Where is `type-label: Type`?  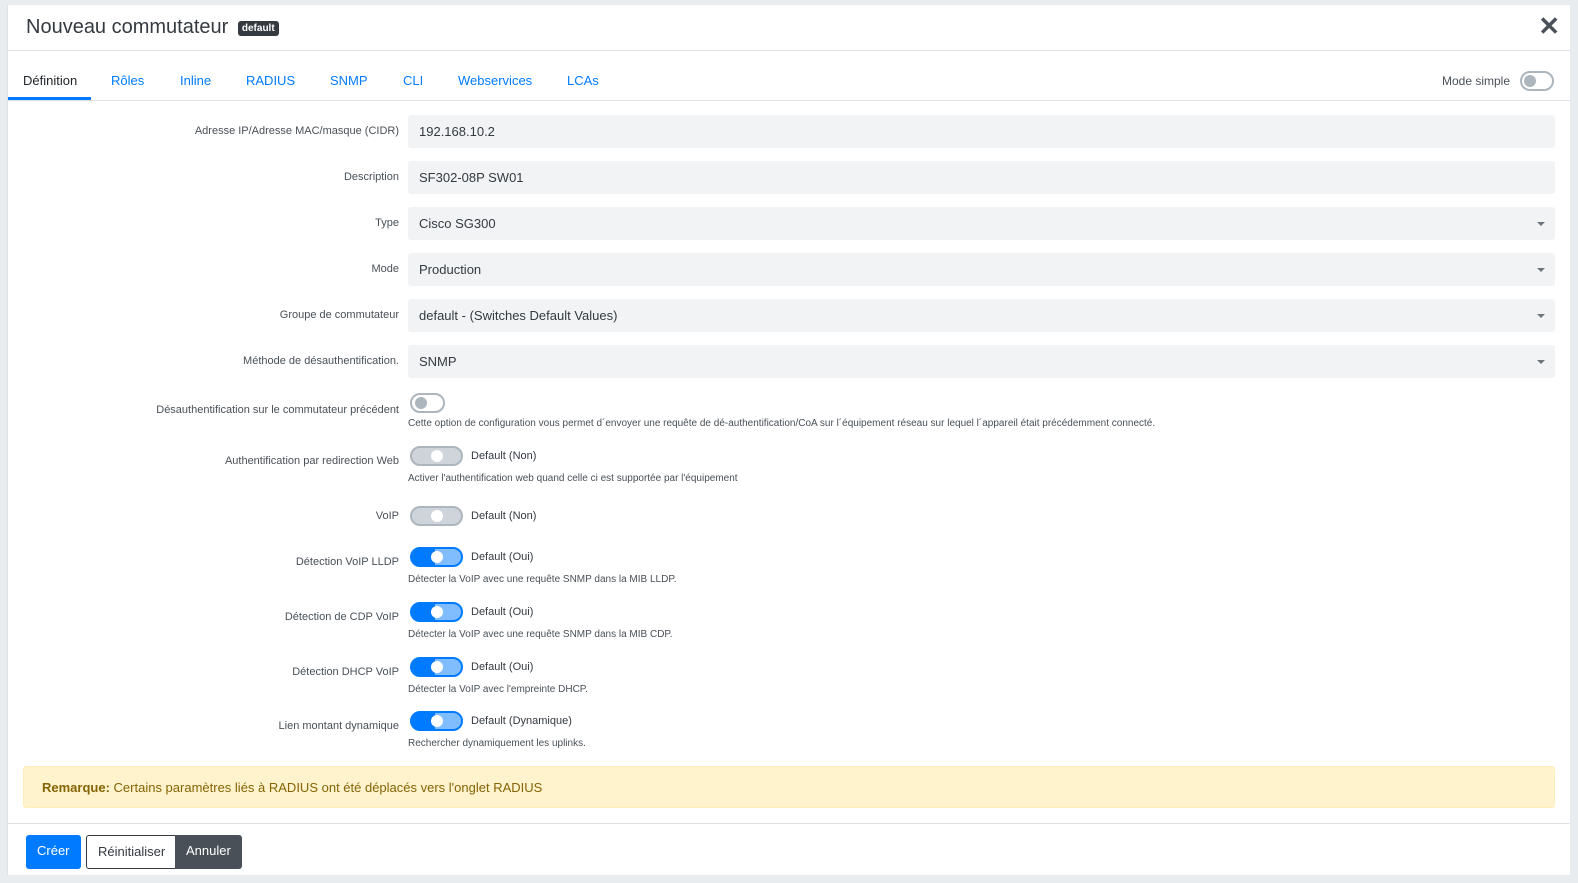
type-label: Type is located at coordinates (387, 223).